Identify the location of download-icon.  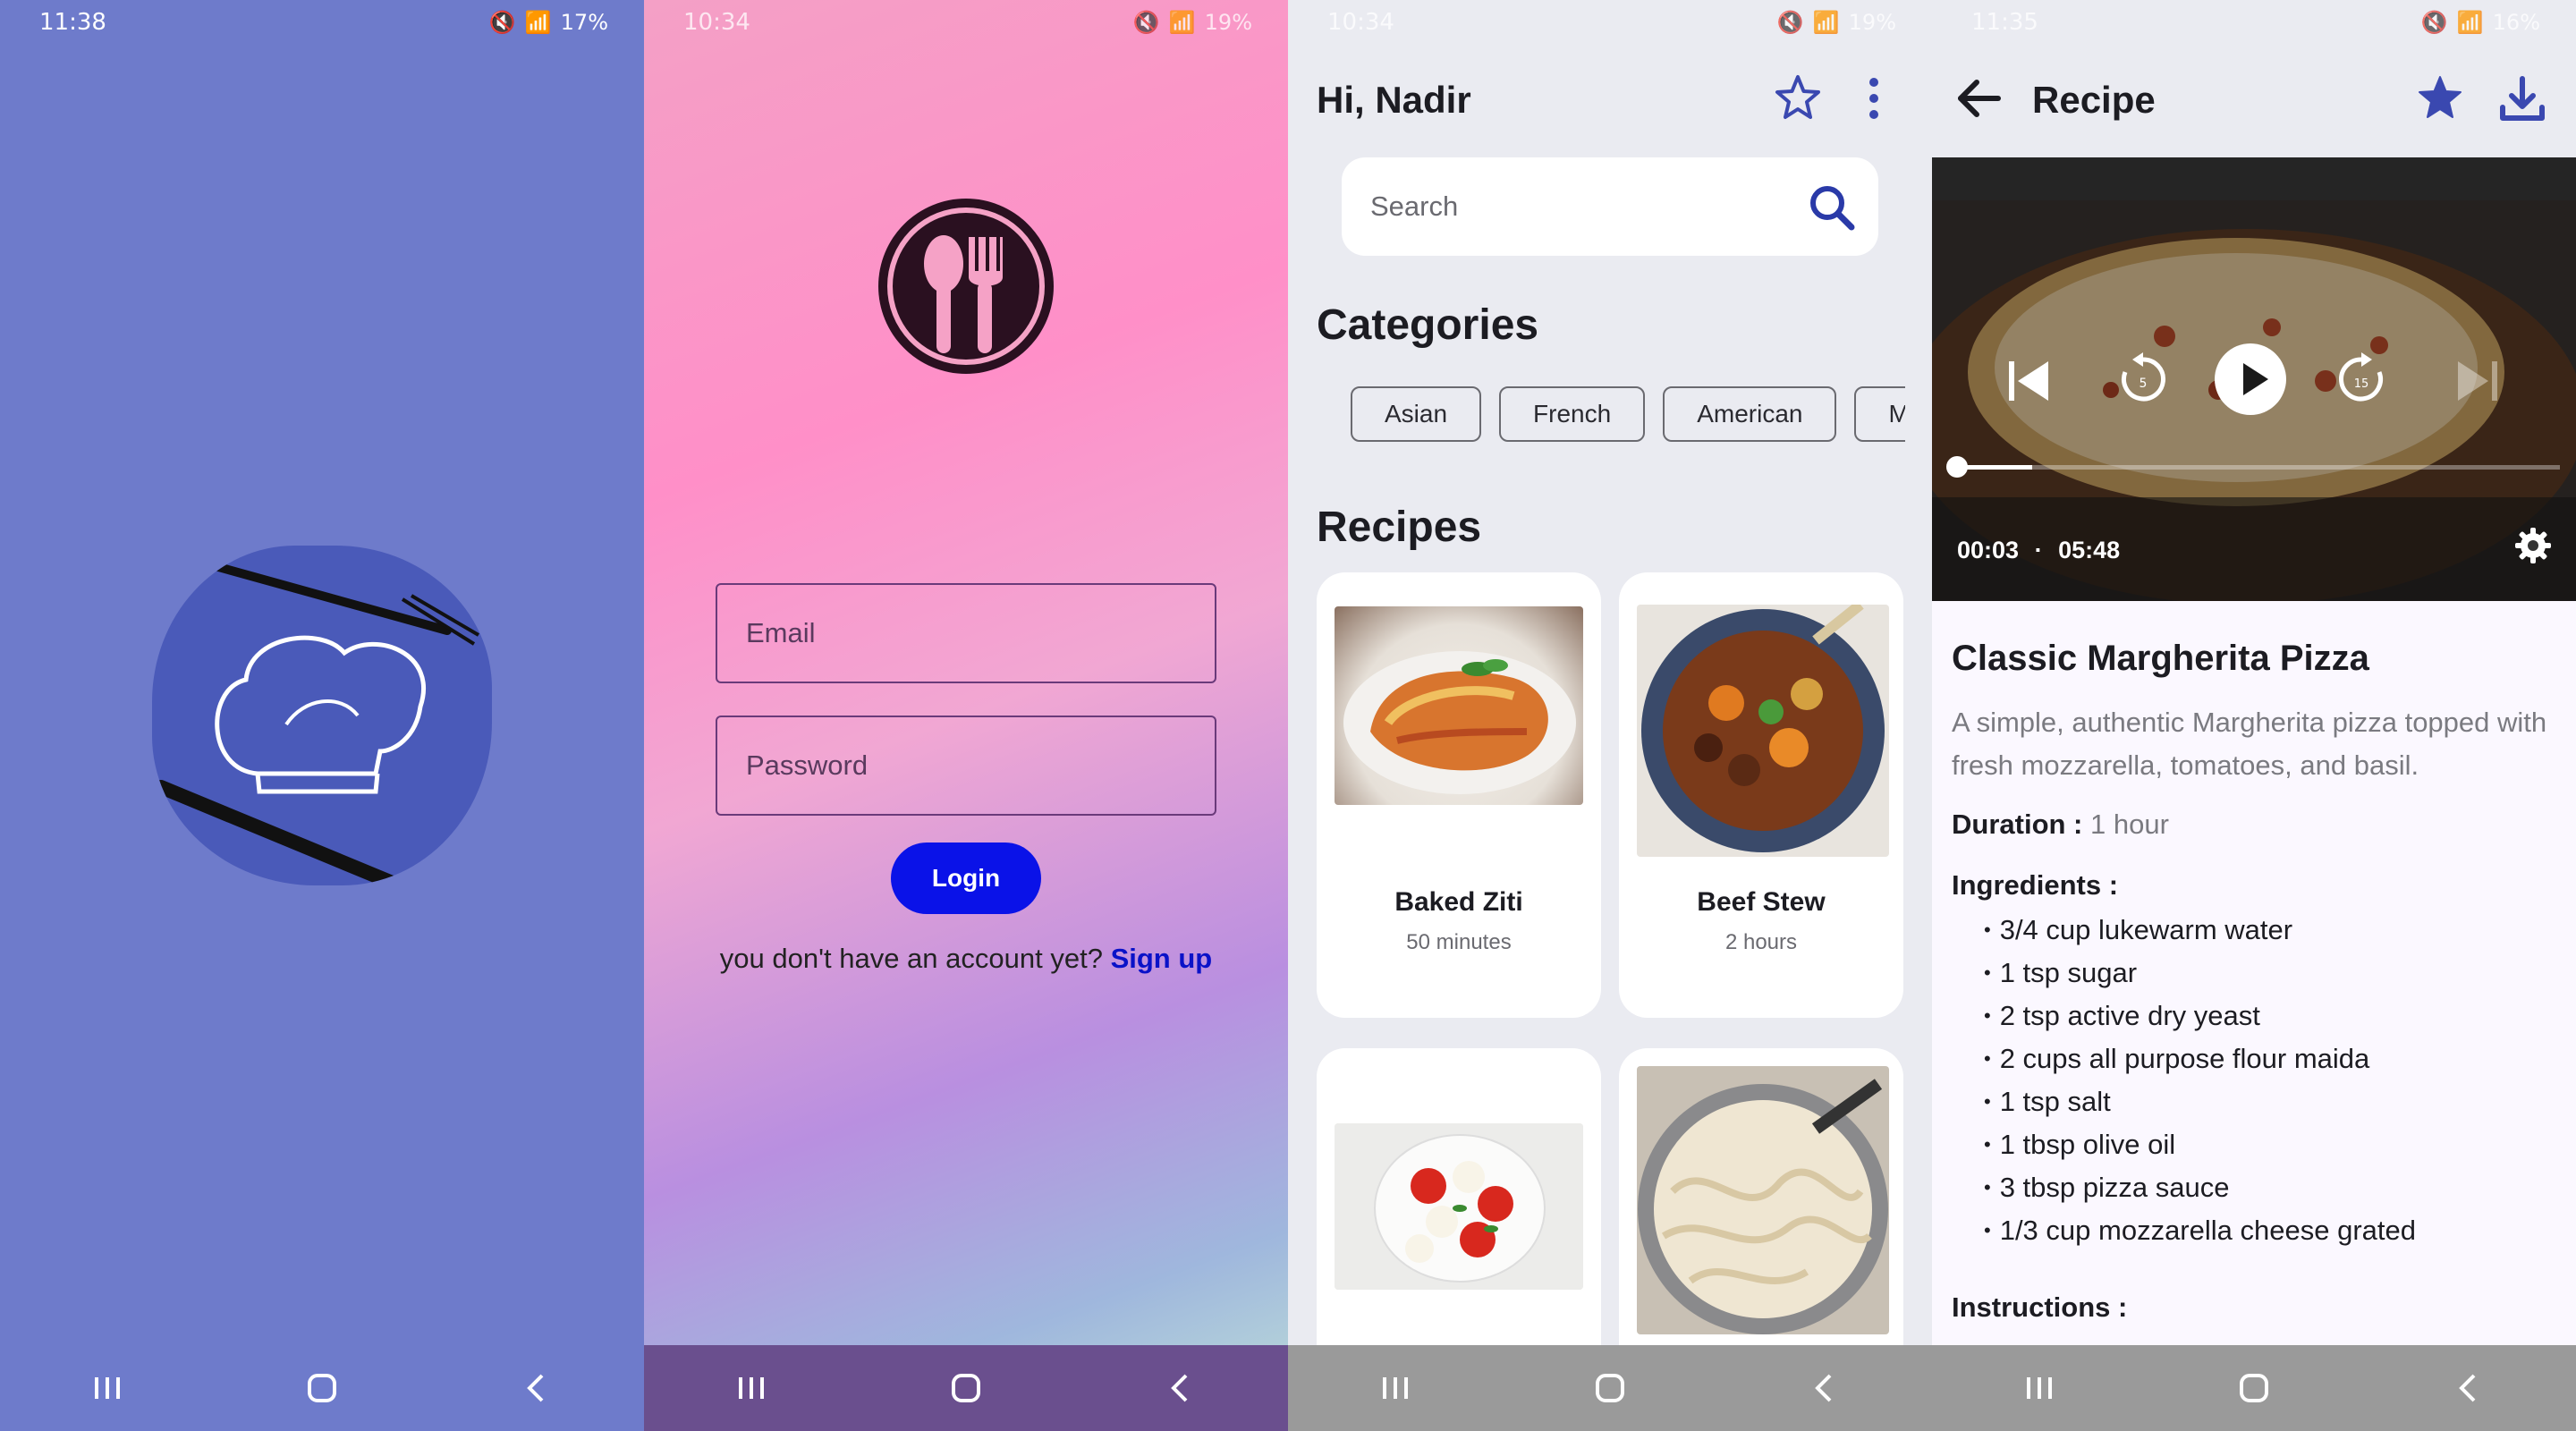
(2522, 99).